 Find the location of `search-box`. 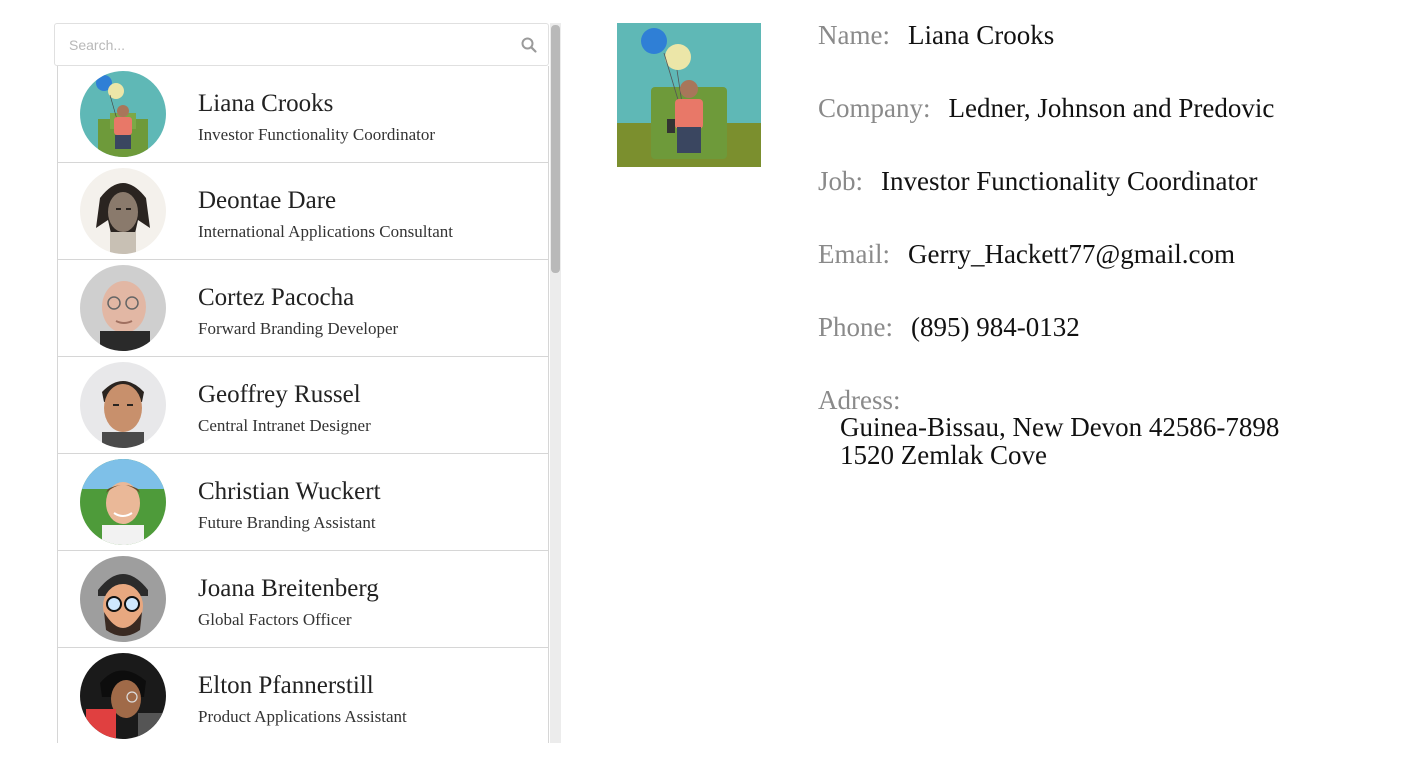

search-box is located at coordinates (301, 44).